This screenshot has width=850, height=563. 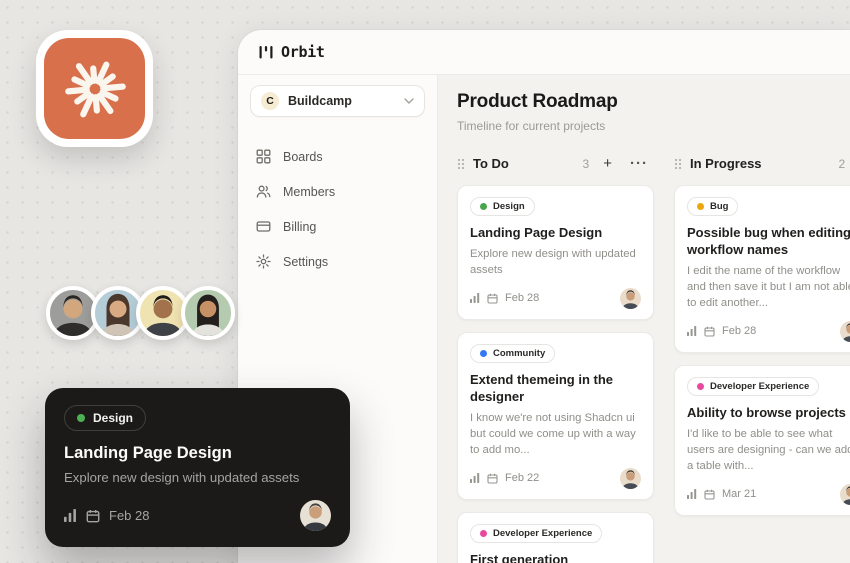 What do you see at coordinates (544, 52) in the screenshot?
I see `window-header: Orbit` at bounding box center [544, 52].